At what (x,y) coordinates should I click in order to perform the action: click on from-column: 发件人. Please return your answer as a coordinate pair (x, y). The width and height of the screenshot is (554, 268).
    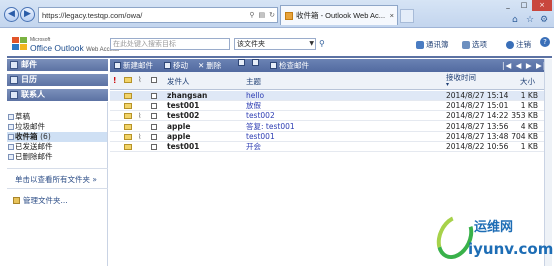
    Looking at the image, I should click on (178, 81).